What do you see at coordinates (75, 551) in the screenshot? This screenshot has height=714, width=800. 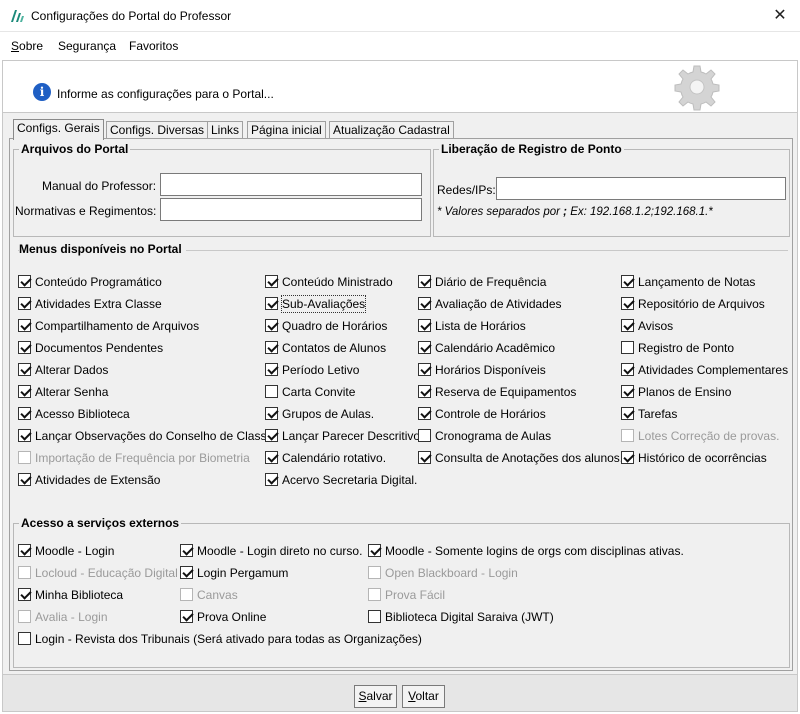 I see `checkbox-label: Moodle - Login` at bounding box center [75, 551].